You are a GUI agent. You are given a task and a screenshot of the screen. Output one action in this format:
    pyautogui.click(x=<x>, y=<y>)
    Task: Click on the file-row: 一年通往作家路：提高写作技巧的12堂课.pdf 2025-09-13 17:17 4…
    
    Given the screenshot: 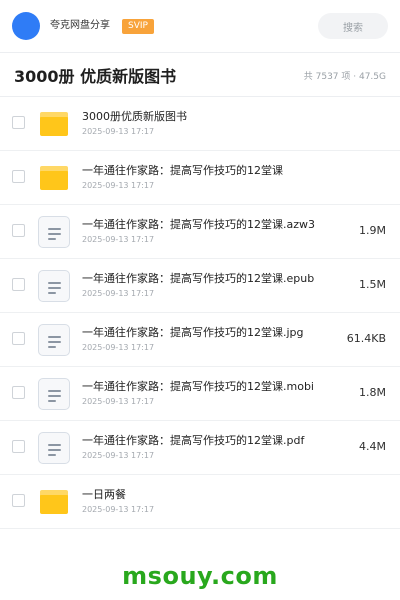 What is the action you would take?
    pyautogui.click(x=200, y=448)
    